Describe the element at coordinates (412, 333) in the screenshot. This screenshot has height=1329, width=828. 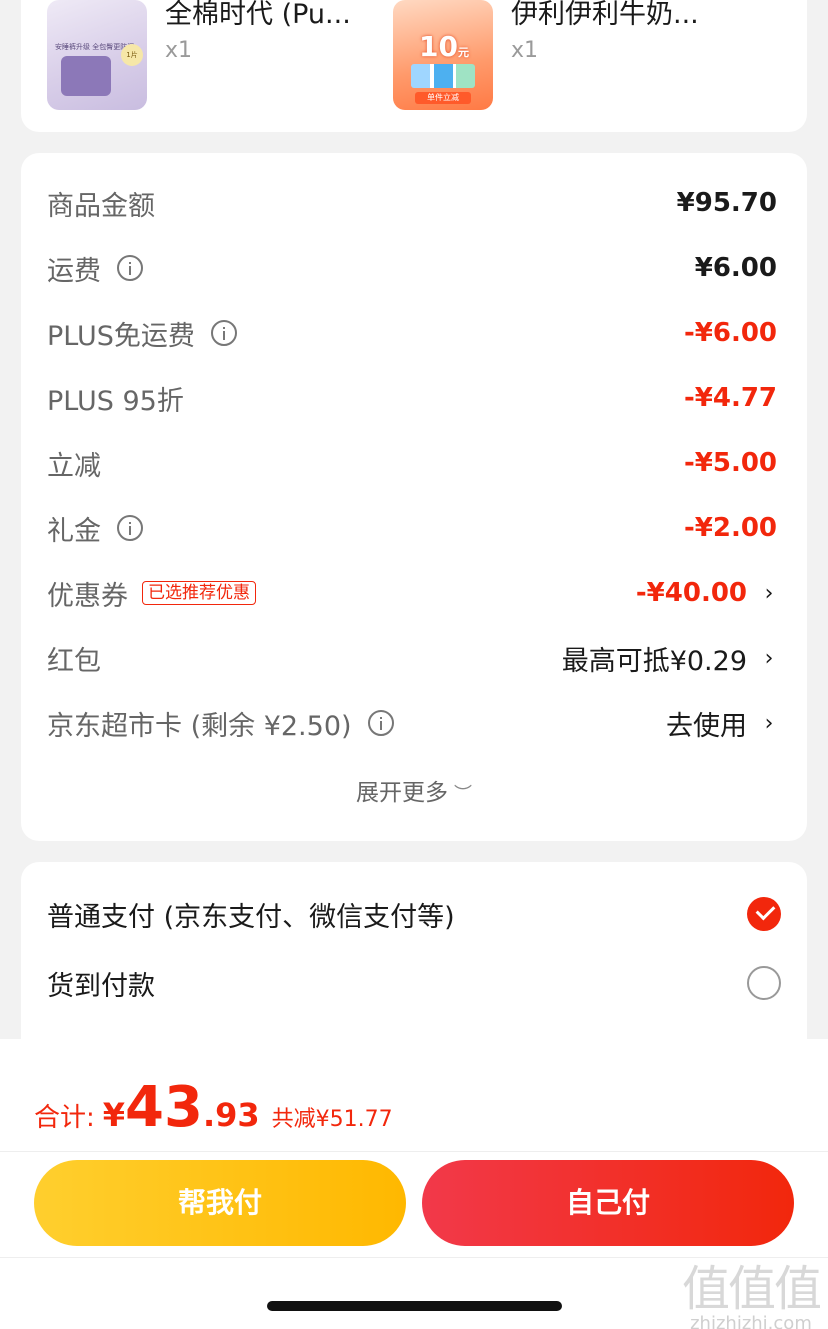
I see `row-plus-free-shipping: PLUS免运费 -¥6.00` at that location.